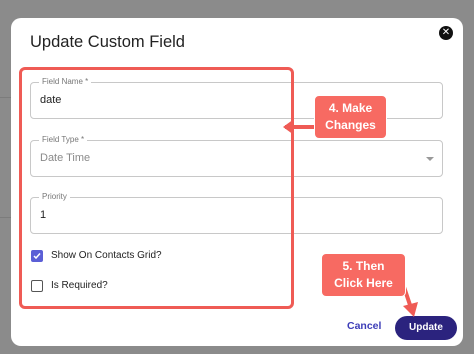 Image resolution: width=474 pixels, height=354 pixels. I want to click on callout-4-line2: Changes, so click(350, 125).